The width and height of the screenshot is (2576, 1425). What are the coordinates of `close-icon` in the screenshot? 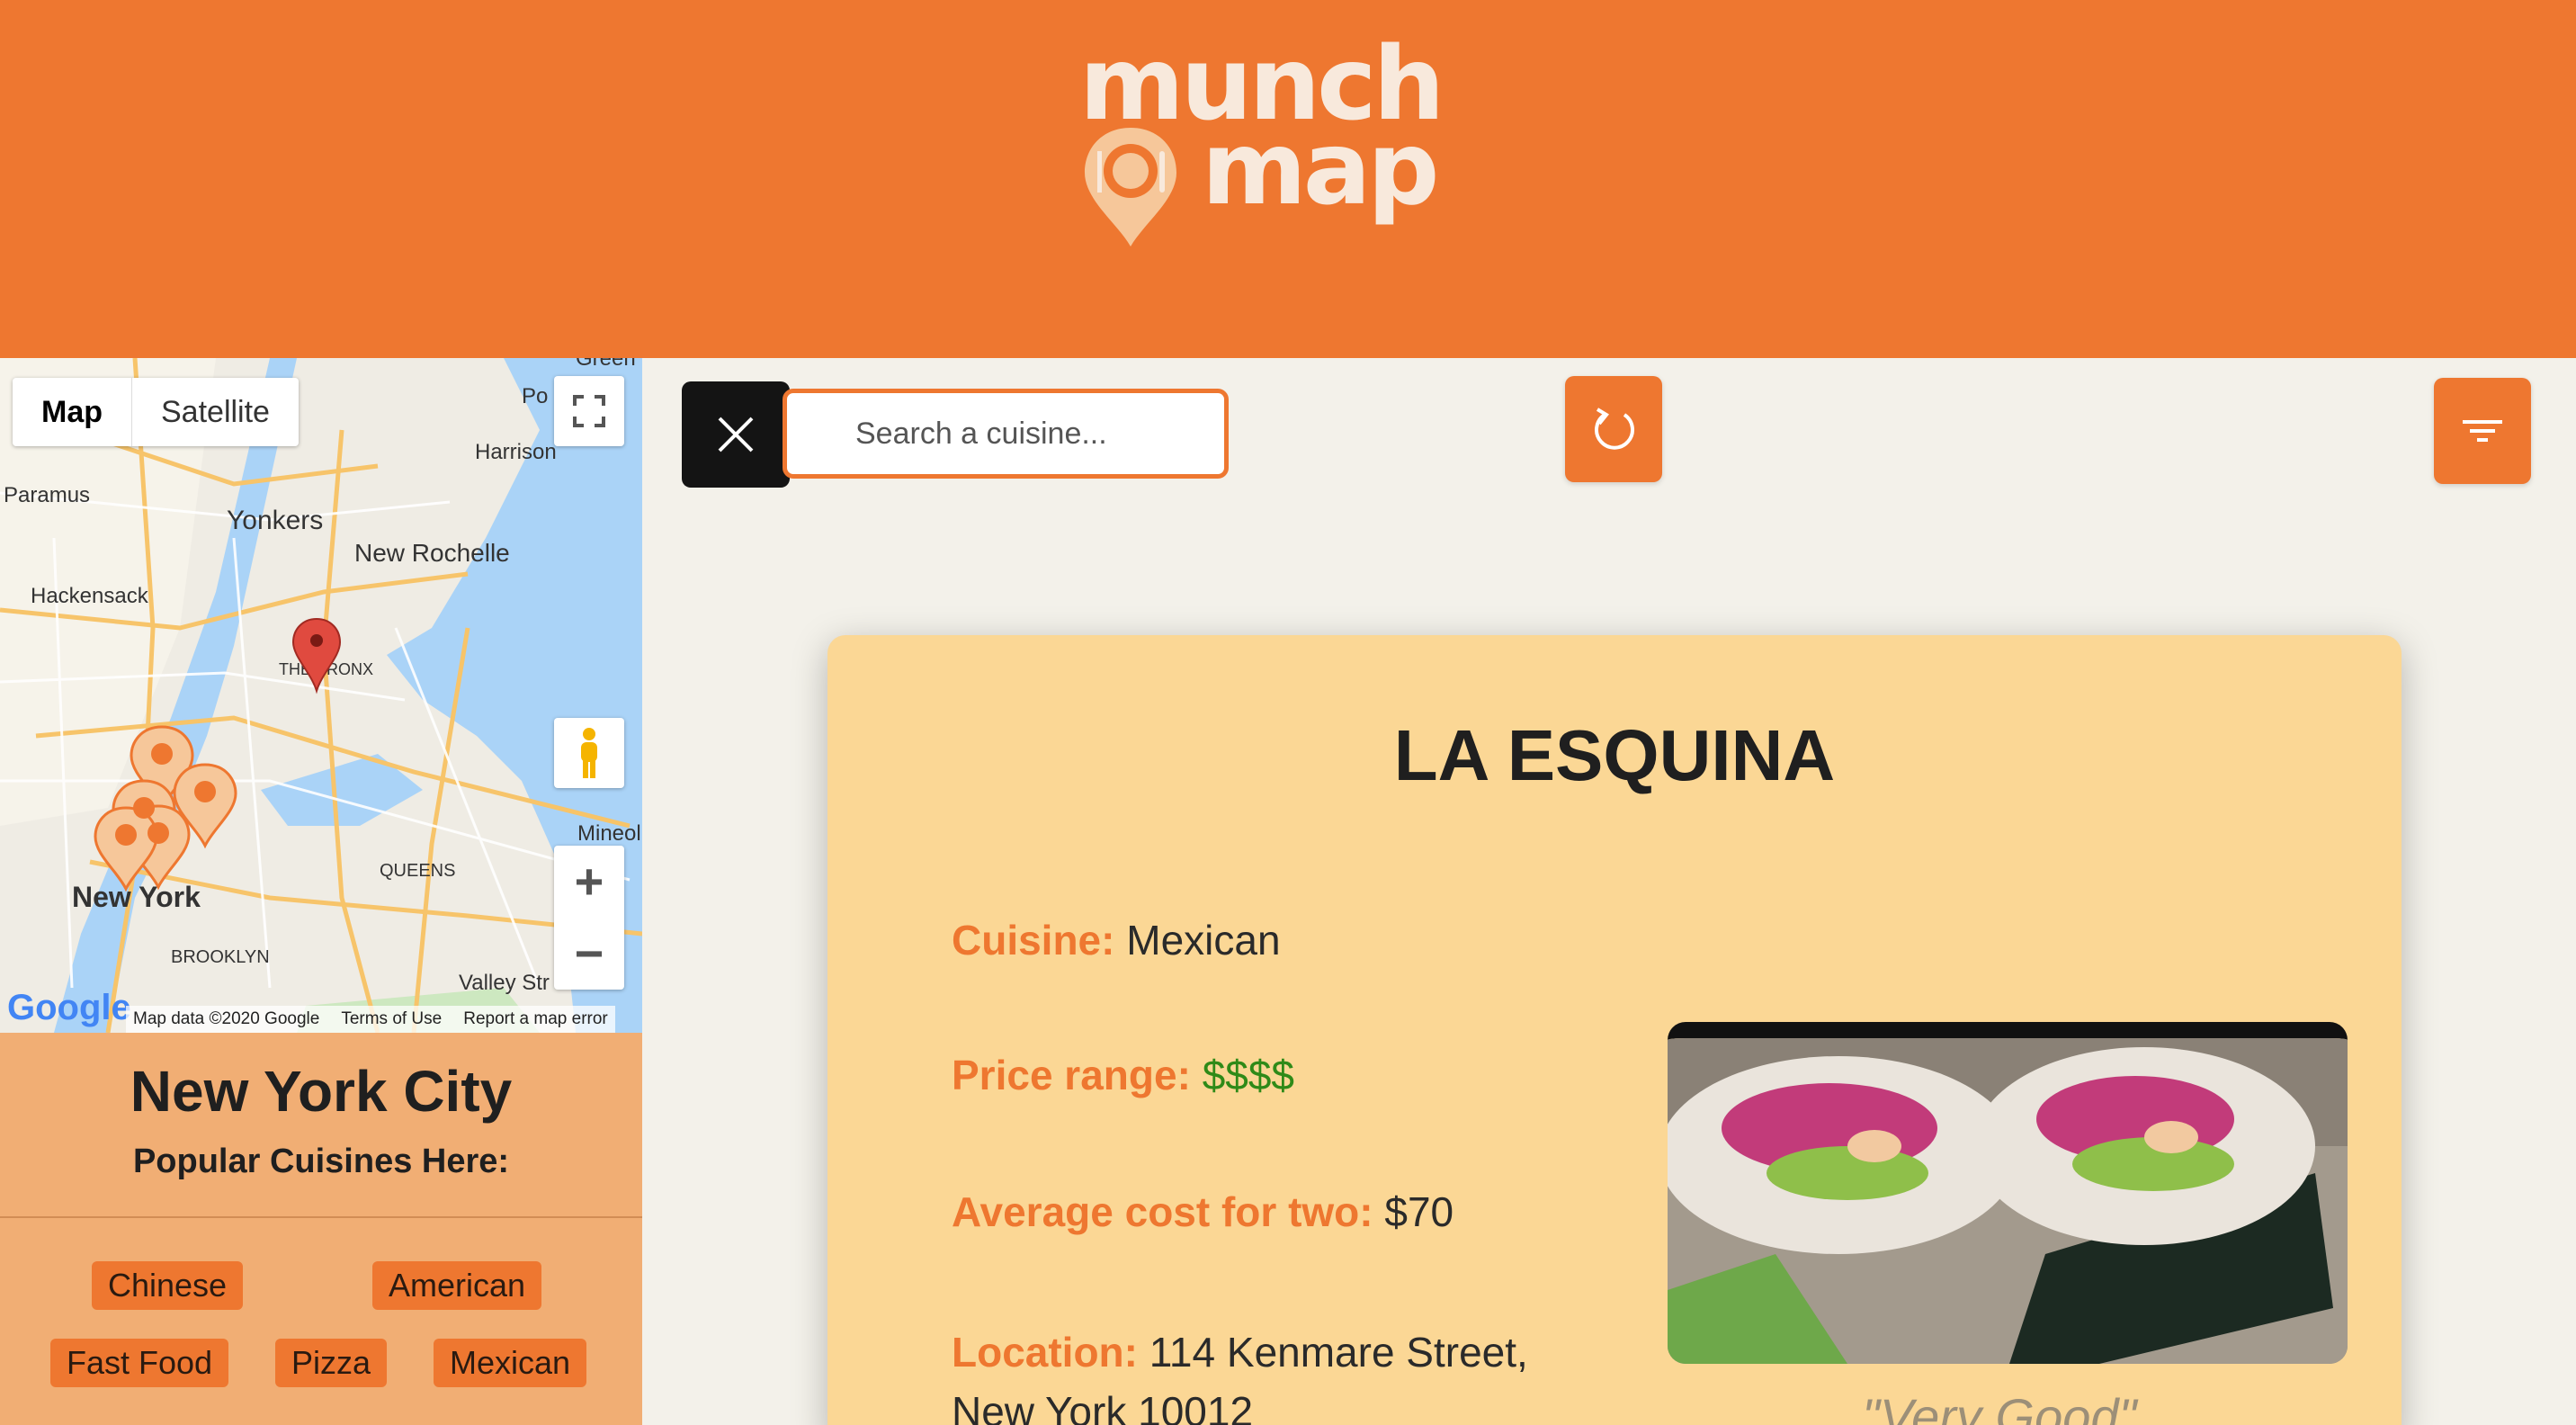 It's located at (736, 435).